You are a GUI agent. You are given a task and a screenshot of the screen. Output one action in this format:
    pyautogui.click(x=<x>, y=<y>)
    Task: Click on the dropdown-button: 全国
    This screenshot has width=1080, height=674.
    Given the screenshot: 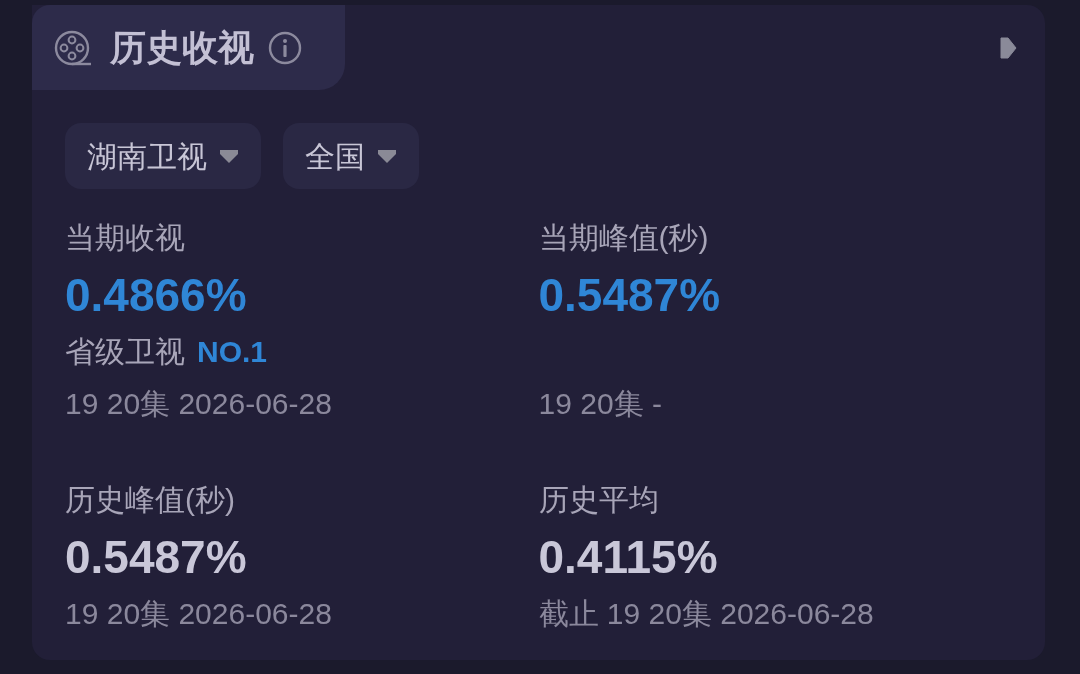 What is the action you would take?
    pyautogui.click(x=351, y=156)
    